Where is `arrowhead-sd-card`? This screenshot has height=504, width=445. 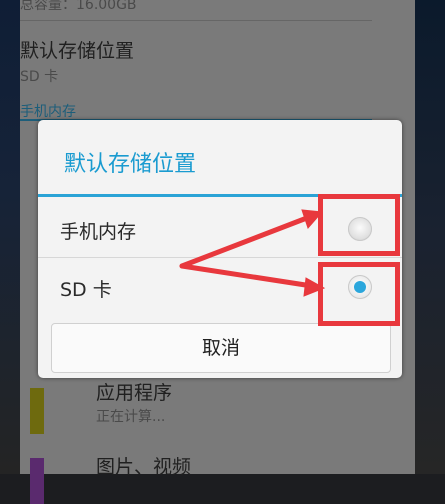 arrowhead-sd-card is located at coordinates (314, 287).